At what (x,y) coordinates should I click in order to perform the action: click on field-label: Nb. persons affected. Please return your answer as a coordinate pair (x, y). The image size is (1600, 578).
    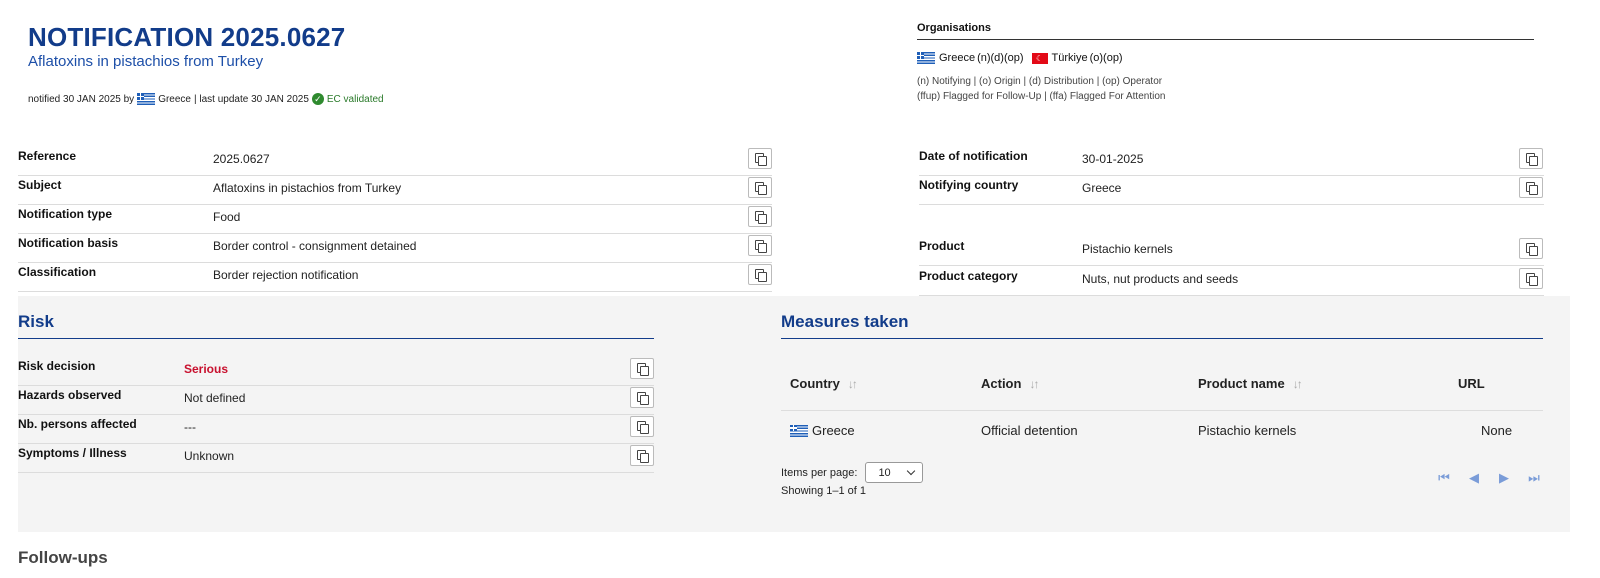
    Looking at the image, I should click on (77, 424).